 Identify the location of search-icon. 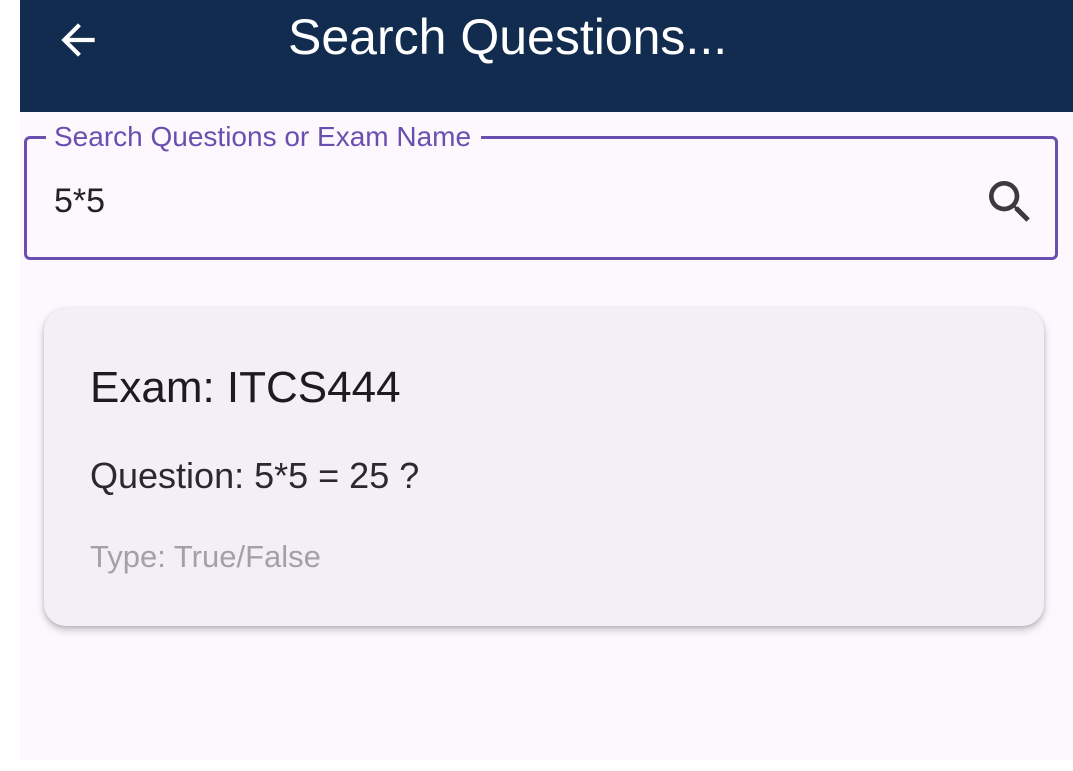
(1009, 201).